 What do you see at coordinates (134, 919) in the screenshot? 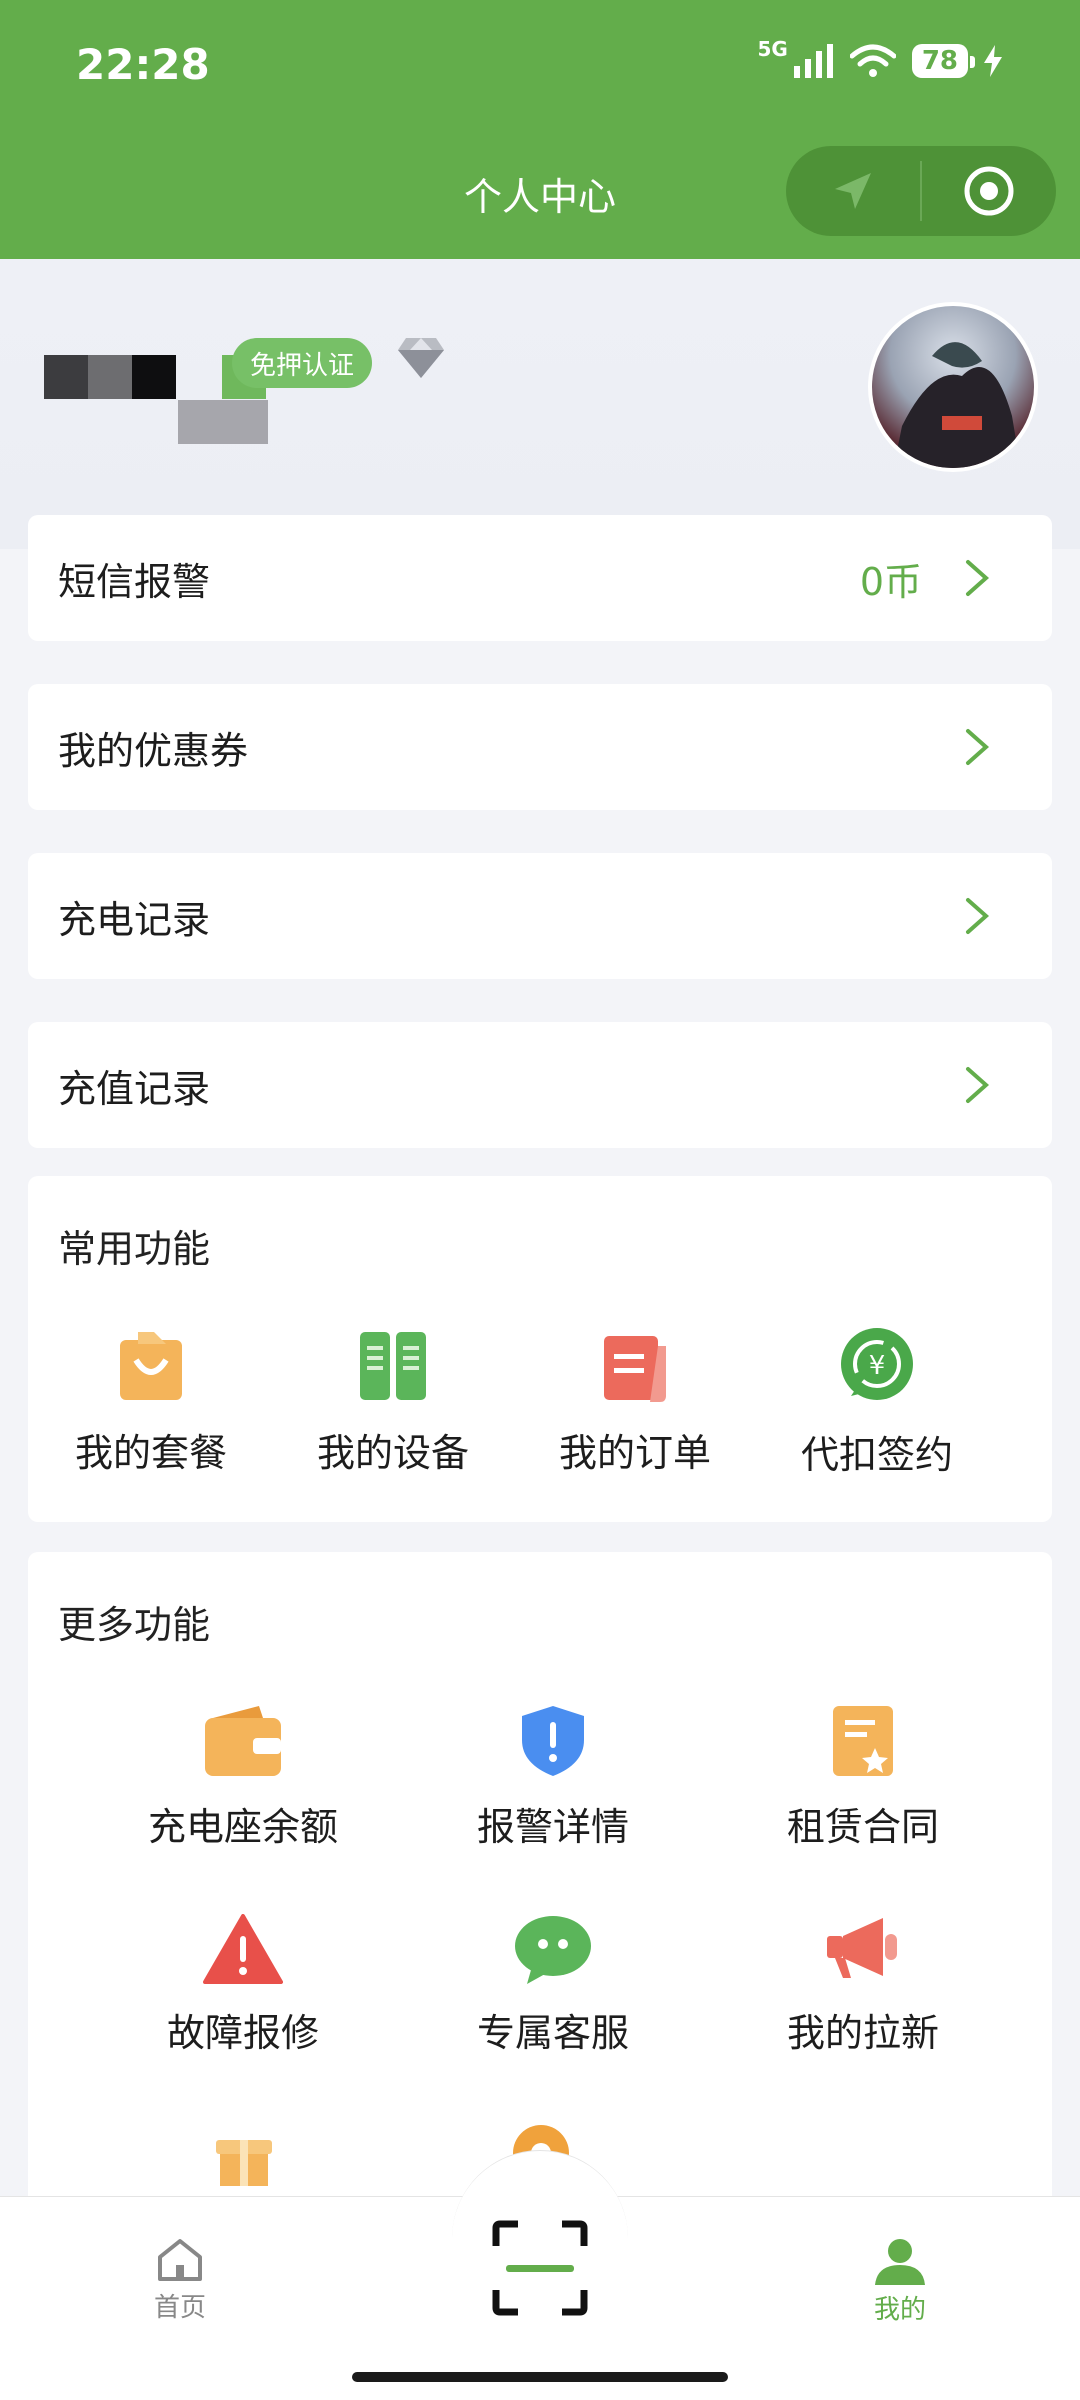
I see `row-label: 充电记录` at bounding box center [134, 919].